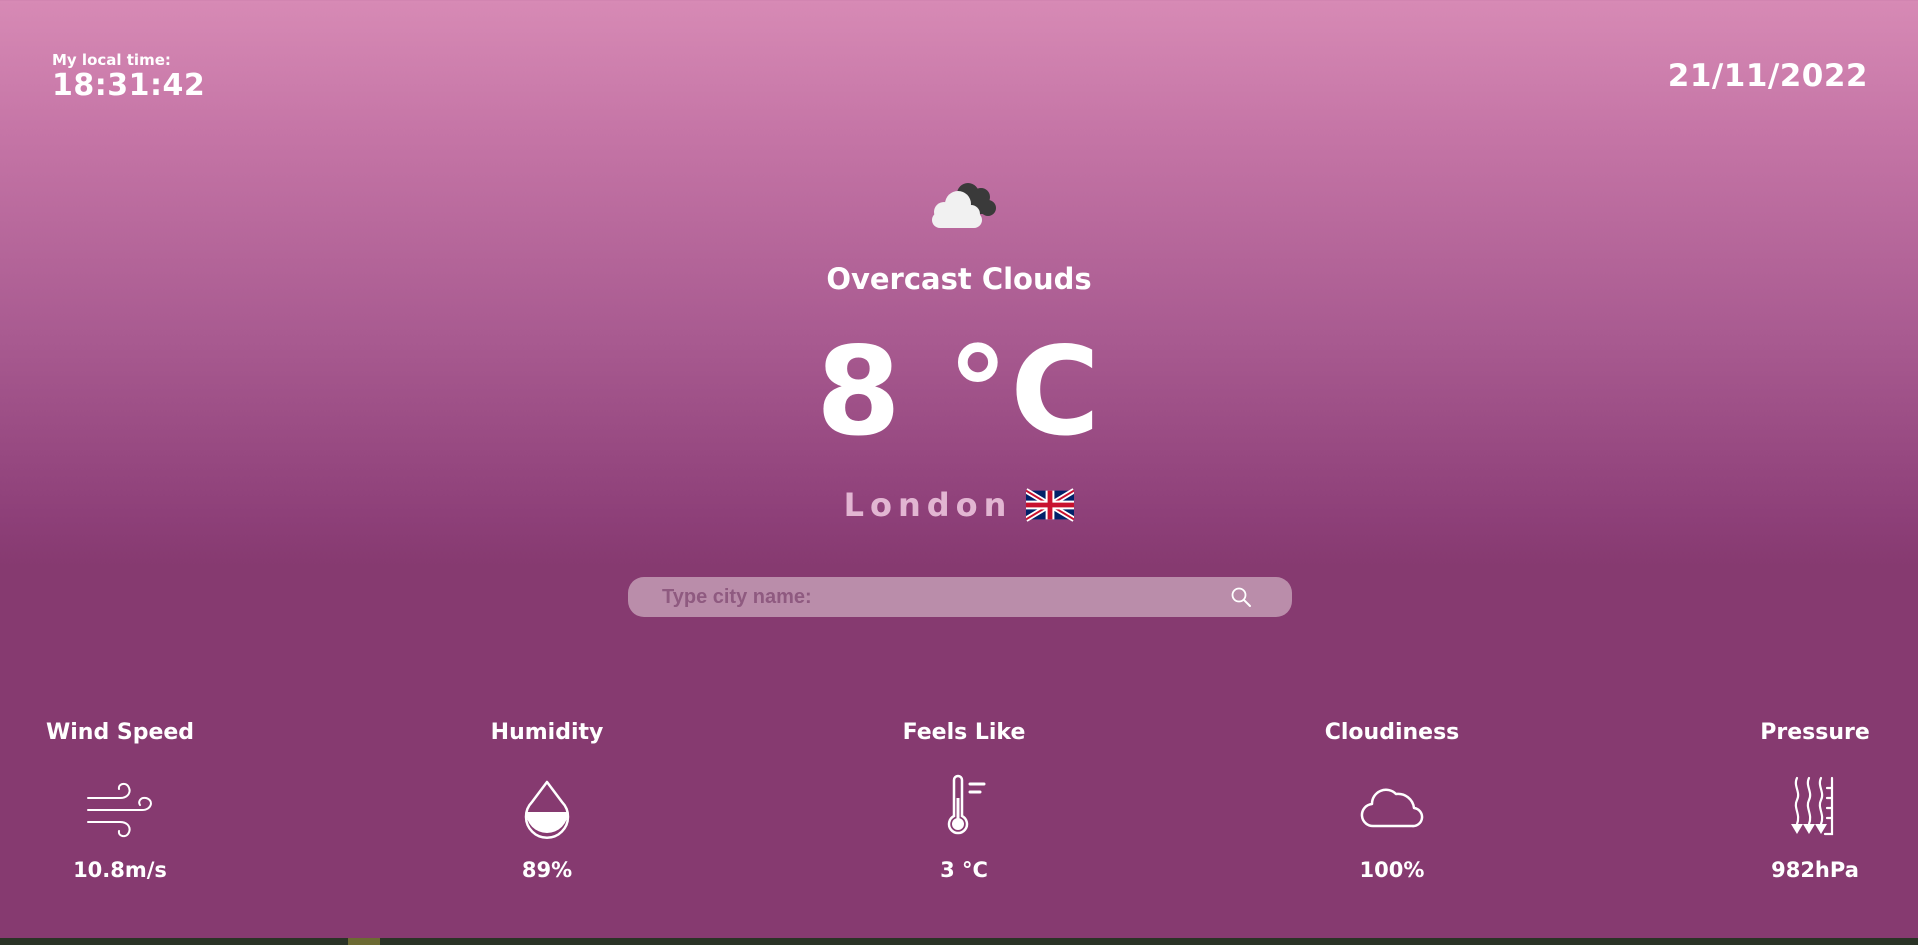 Image resolution: width=1918 pixels, height=945 pixels. What do you see at coordinates (1241, 597) in the screenshot?
I see `search-icon` at bounding box center [1241, 597].